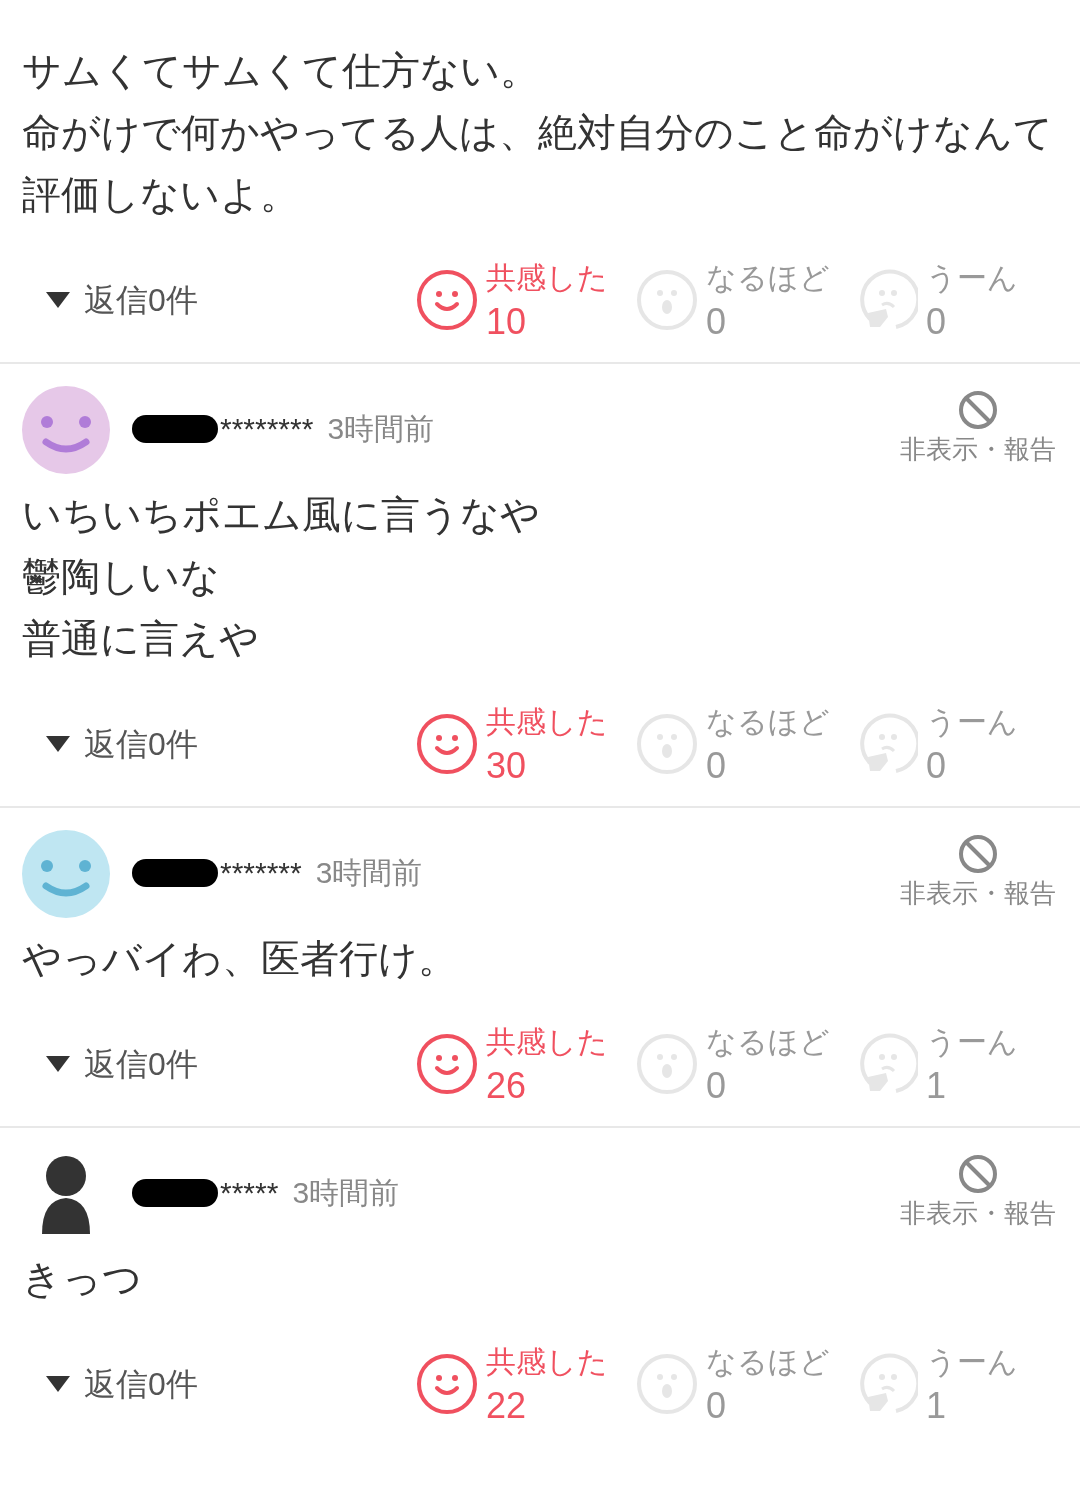 The image size is (1080, 1498). What do you see at coordinates (538, 164) in the screenshot?
I see `comment-text: 命がけで何かやってる人は、絶対自分のこと命がけなんて評価しないよ。` at bounding box center [538, 164].